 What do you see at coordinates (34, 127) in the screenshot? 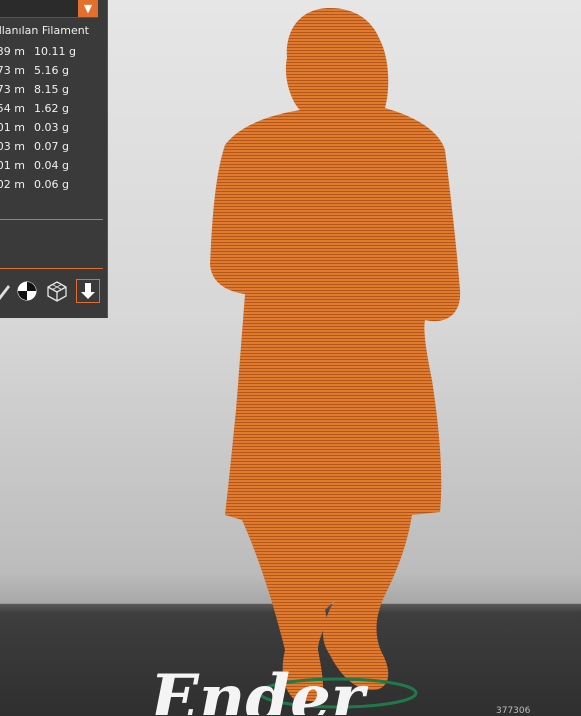
I see `filament-row: 01 m 0.03 g` at bounding box center [34, 127].